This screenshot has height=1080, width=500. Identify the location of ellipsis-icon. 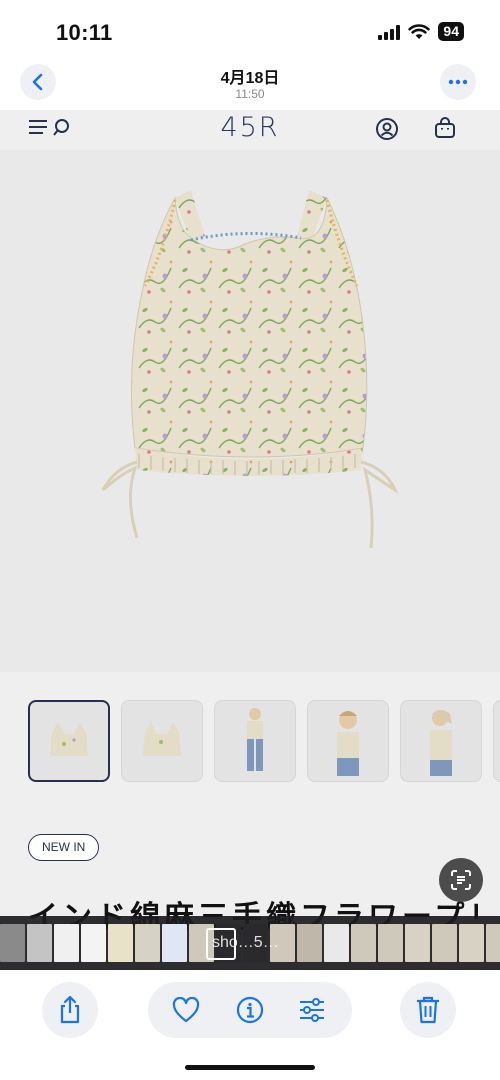
(458, 82).